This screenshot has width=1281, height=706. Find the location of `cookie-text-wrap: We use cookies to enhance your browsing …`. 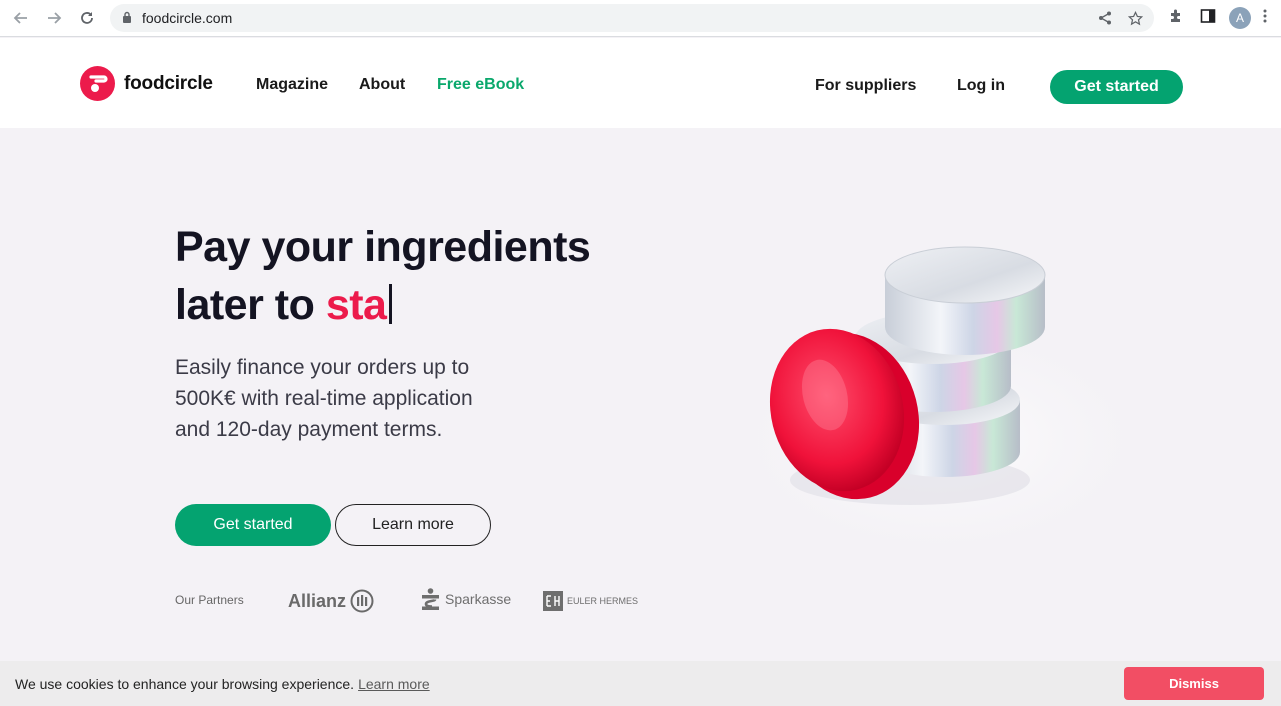

cookie-text-wrap: We use cookies to enhance your browsing … is located at coordinates (222, 684).